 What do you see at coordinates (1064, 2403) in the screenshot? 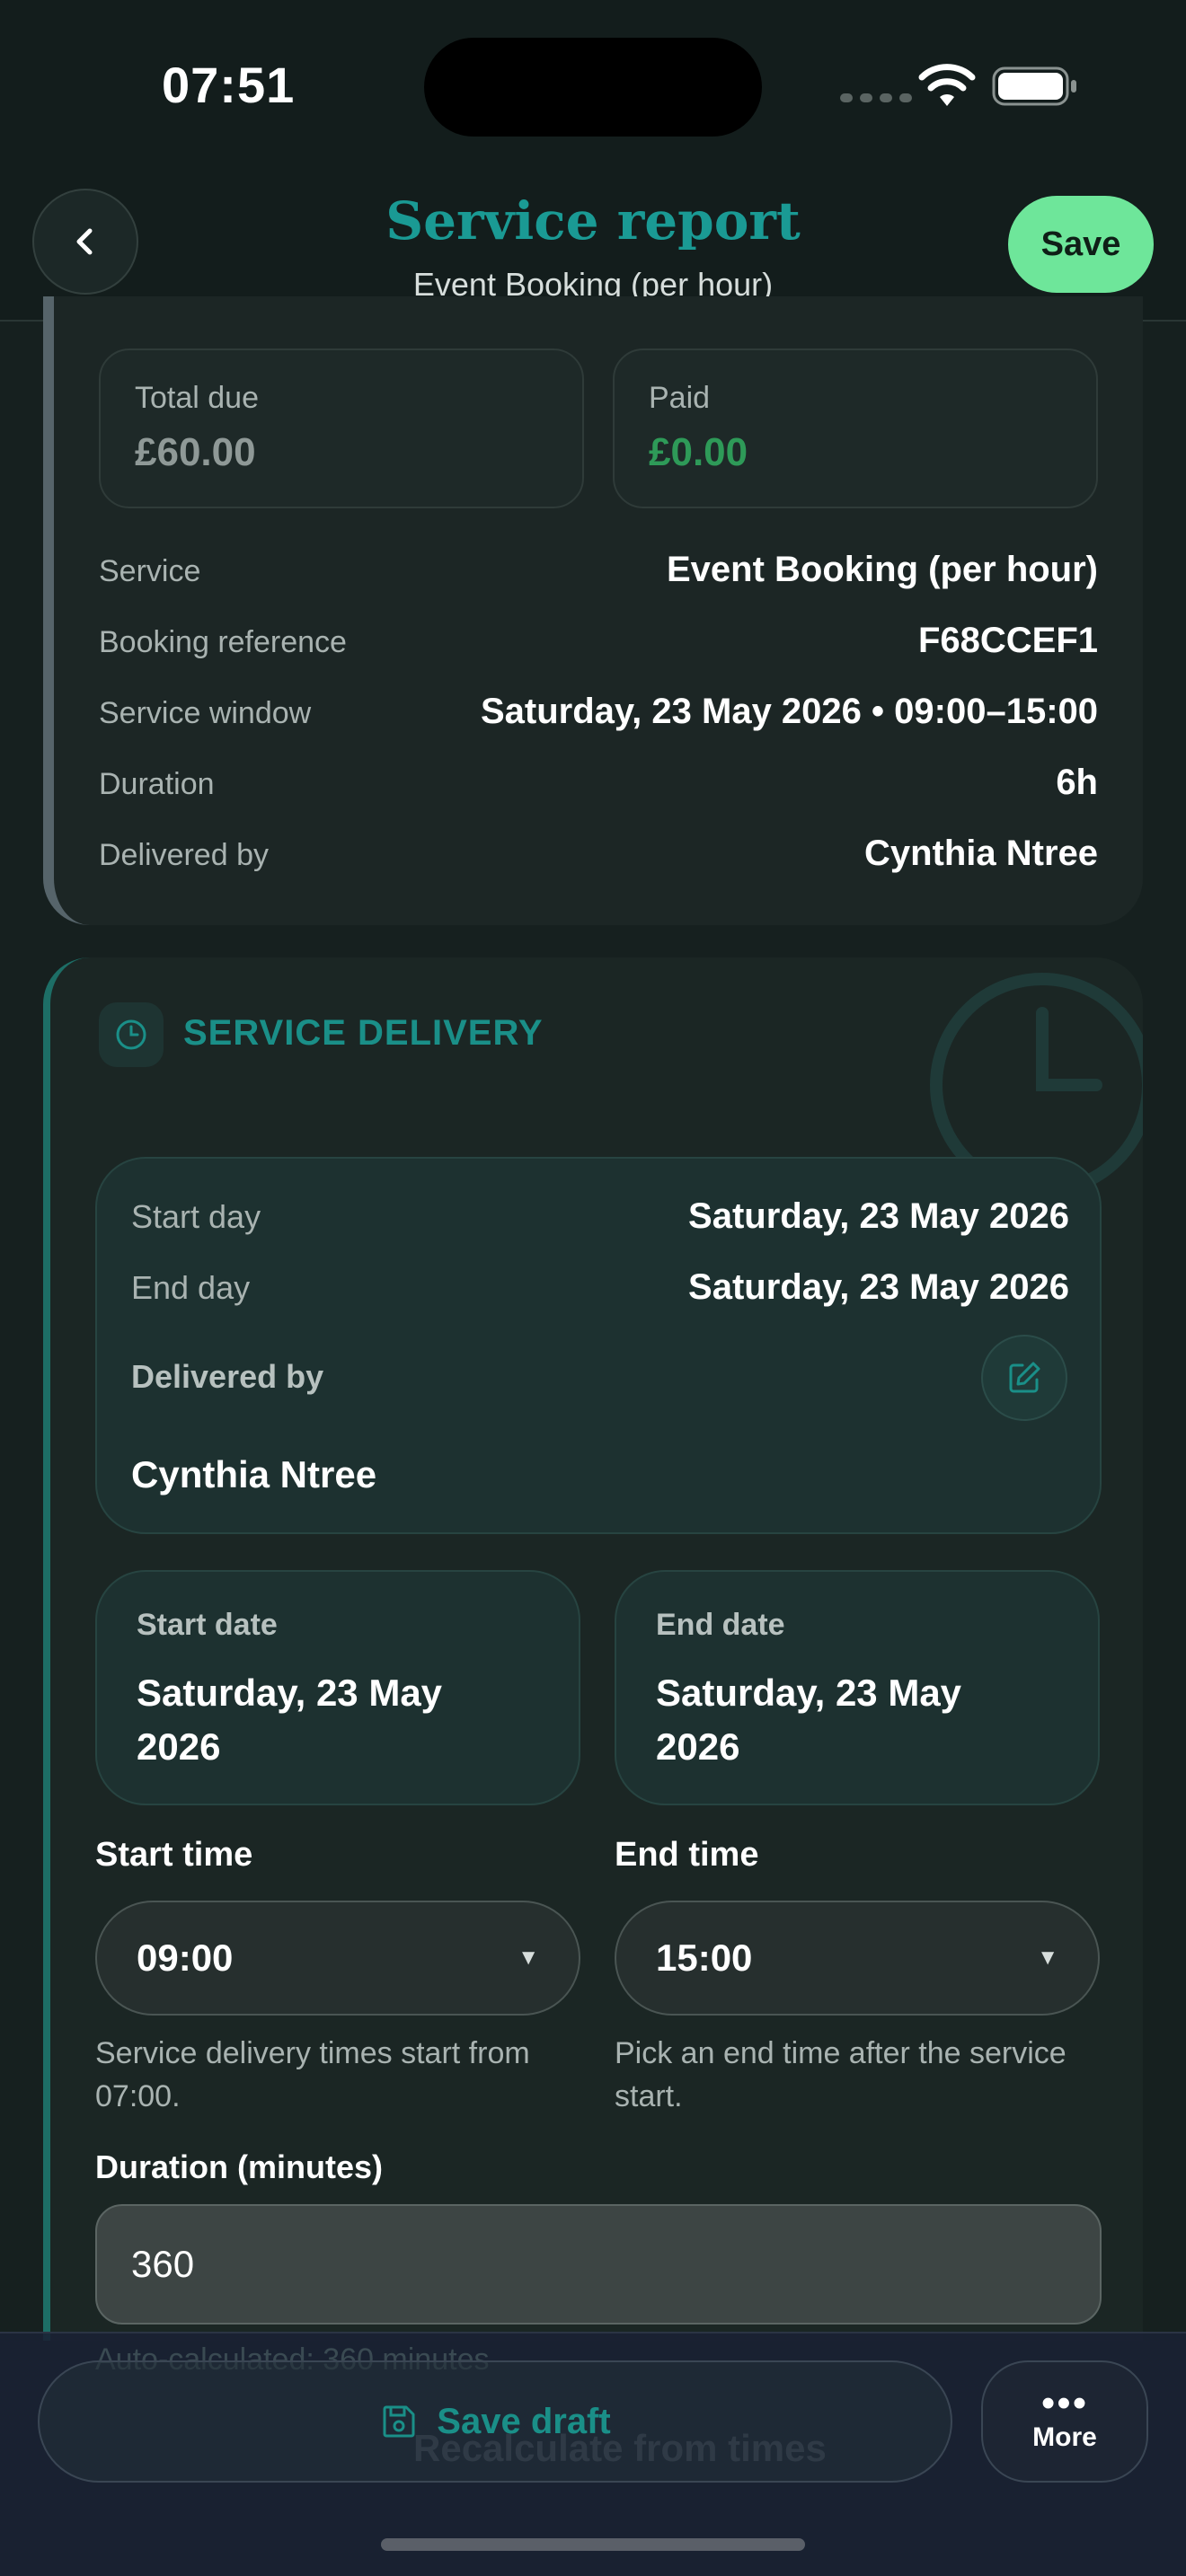
I see `more-dots-icon: •••` at bounding box center [1064, 2403].